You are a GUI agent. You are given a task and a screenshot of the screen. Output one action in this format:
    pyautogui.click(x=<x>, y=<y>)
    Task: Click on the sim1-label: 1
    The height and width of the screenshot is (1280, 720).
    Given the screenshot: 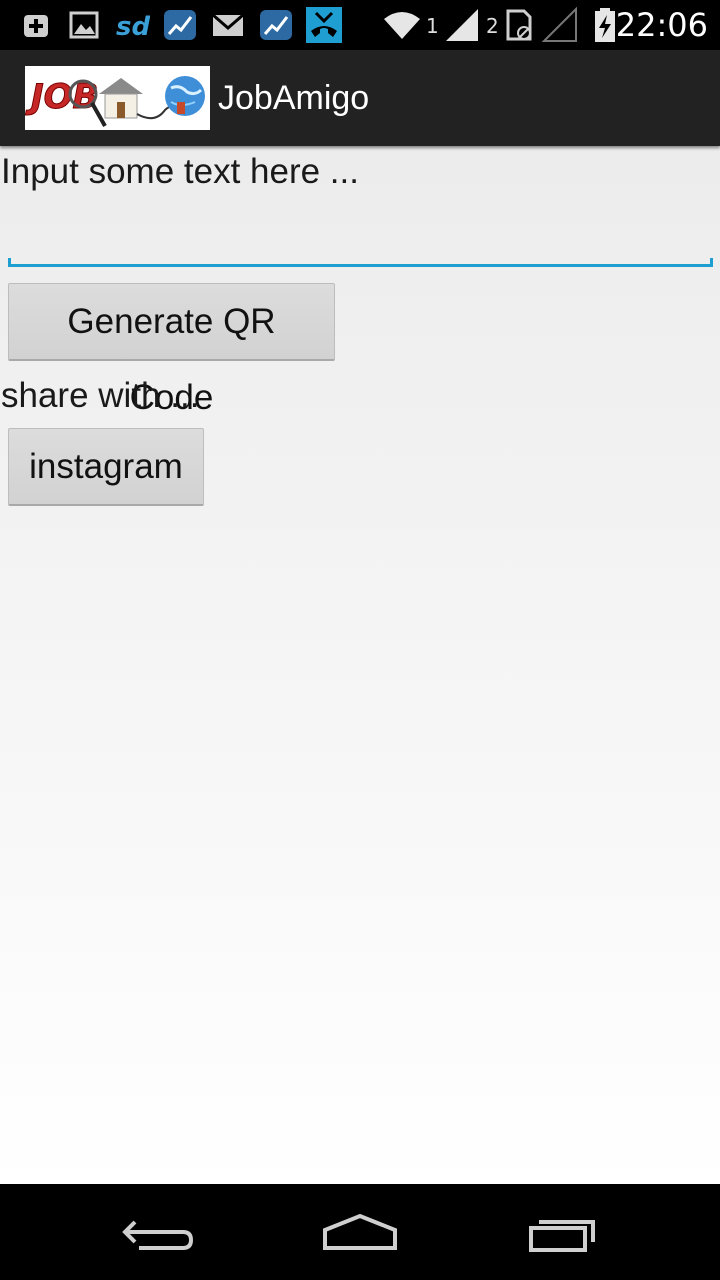 What is the action you would take?
    pyautogui.click(x=432, y=26)
    